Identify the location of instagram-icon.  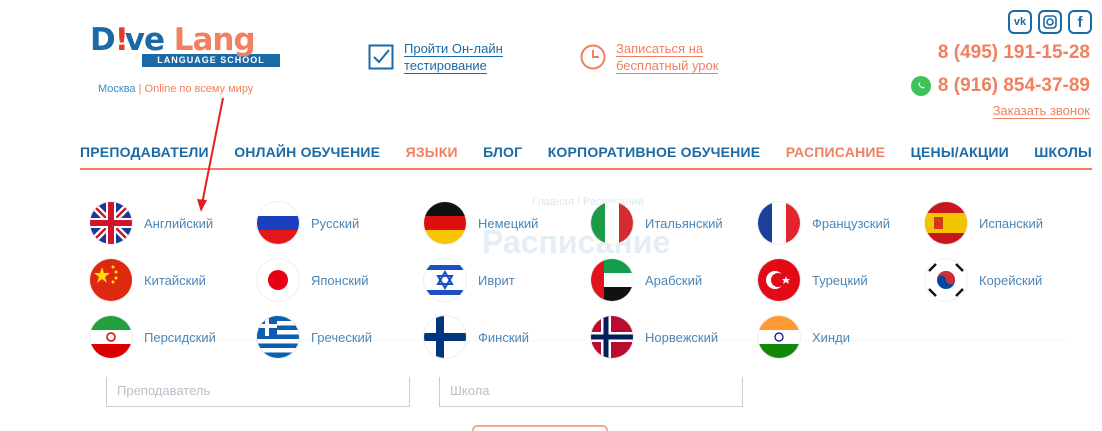
(1050, 22).